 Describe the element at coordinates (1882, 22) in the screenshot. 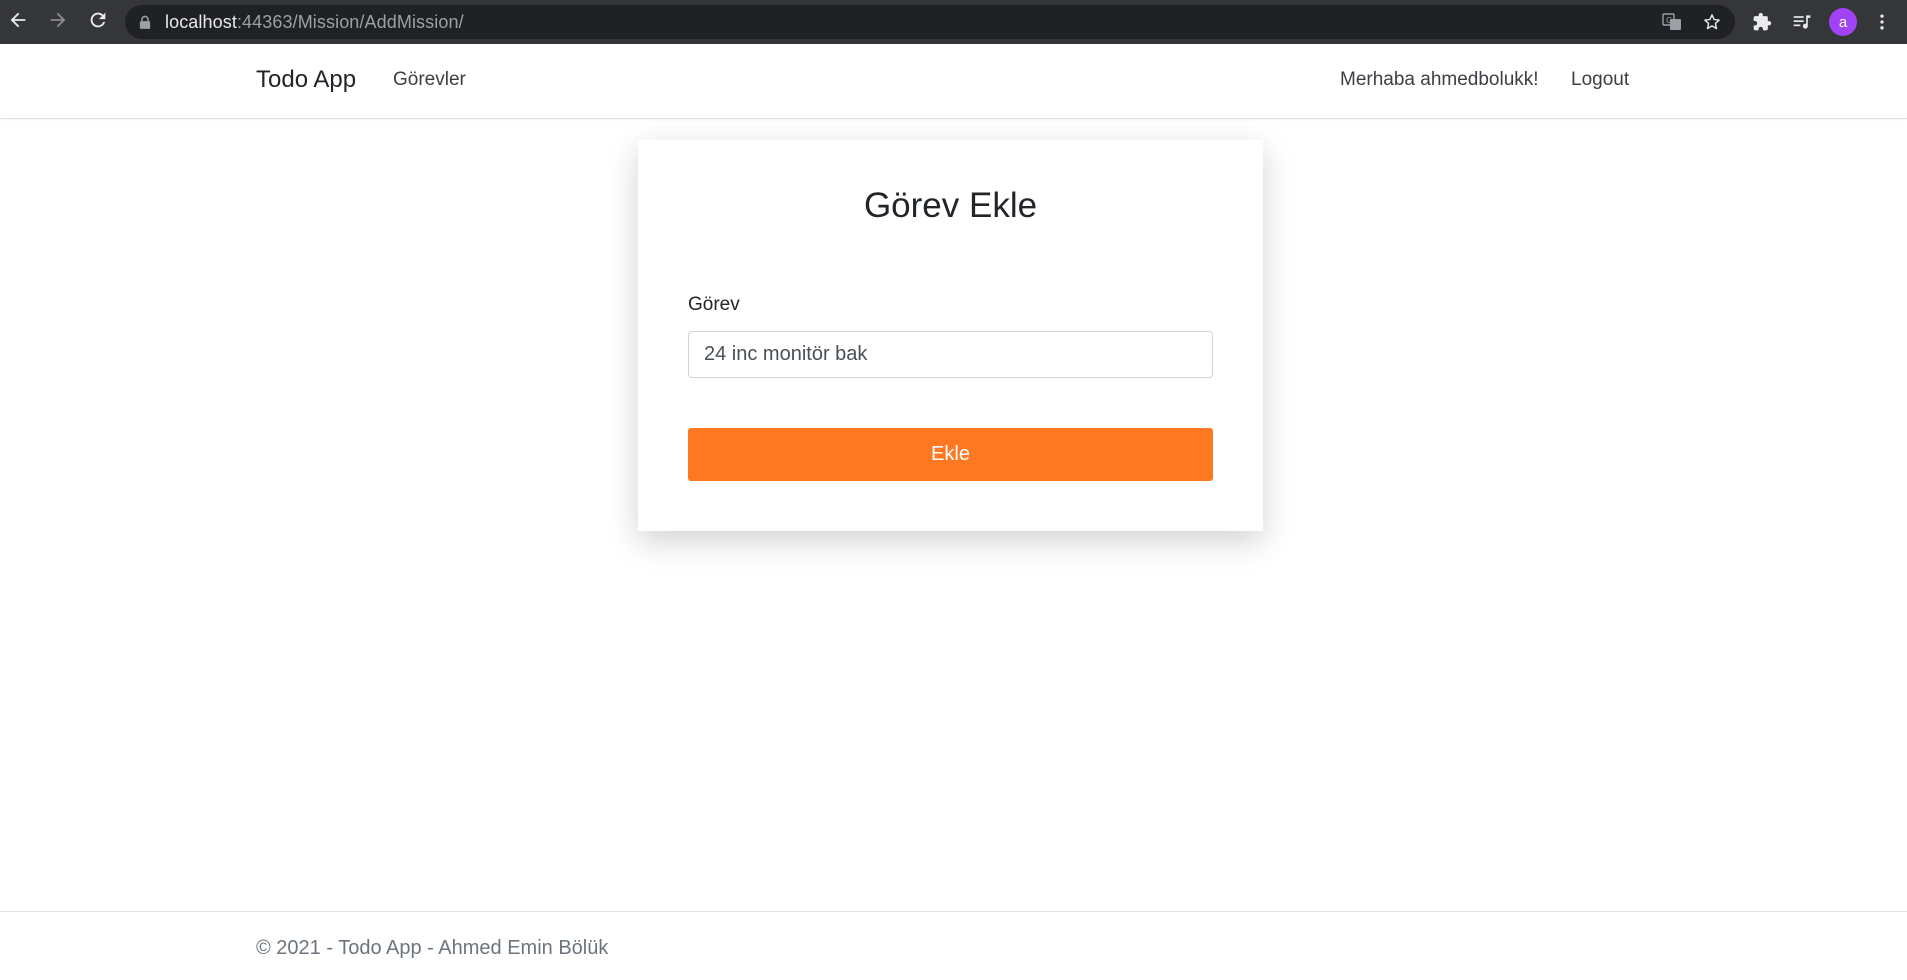

I see `kebab-menu-icon` at that location.